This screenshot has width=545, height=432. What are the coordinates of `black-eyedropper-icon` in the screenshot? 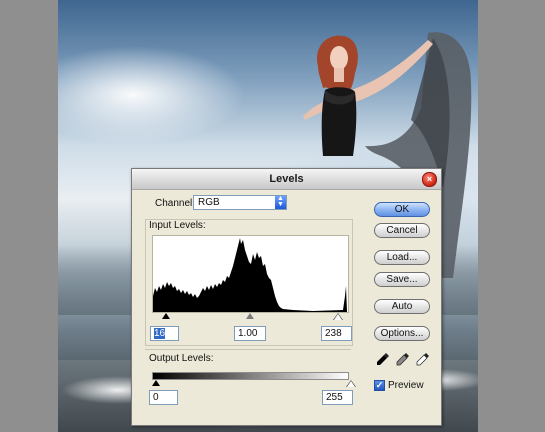 It's located at (383, 359).